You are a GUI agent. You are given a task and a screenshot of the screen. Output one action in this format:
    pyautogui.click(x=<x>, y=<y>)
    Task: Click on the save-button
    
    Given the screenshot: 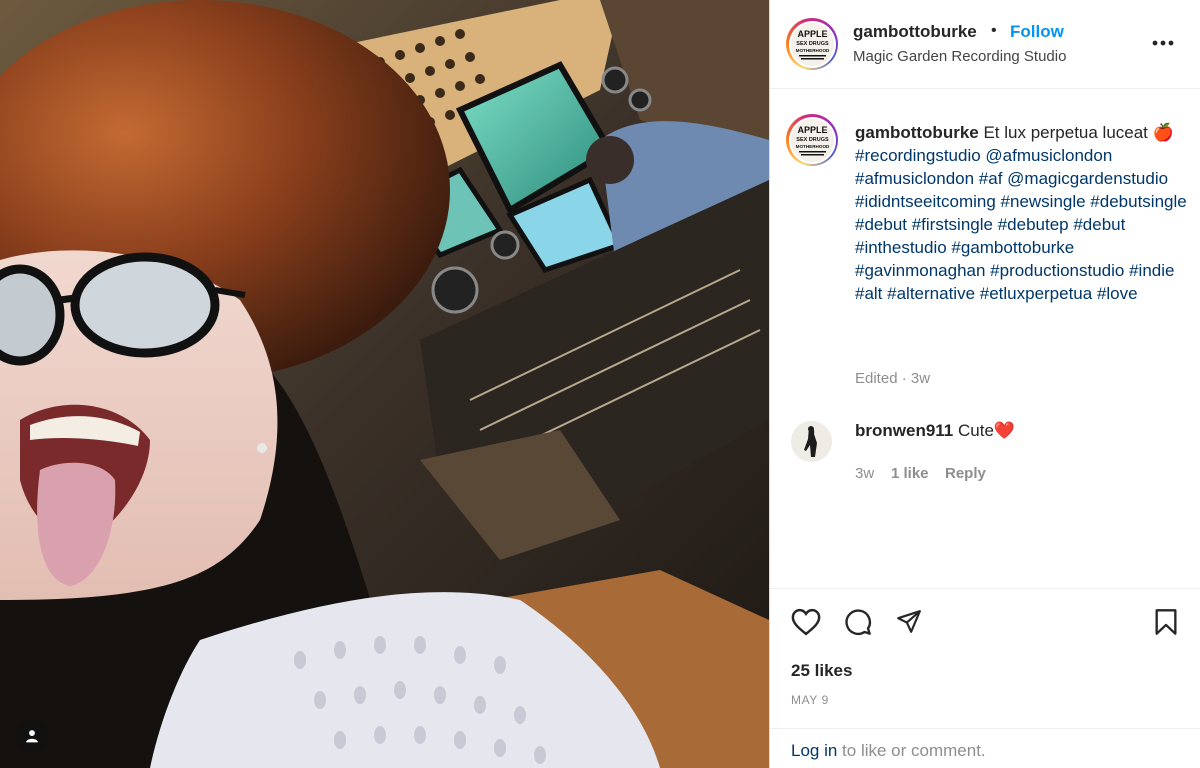 What is the action you would take?
    pyautogui.click(x=1166, y=622)
    